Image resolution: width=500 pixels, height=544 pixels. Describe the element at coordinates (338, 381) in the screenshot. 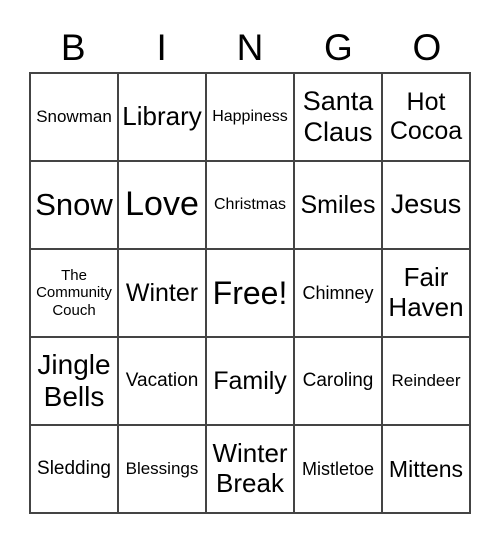

I see `bingo-cell: Caroling` at that location.